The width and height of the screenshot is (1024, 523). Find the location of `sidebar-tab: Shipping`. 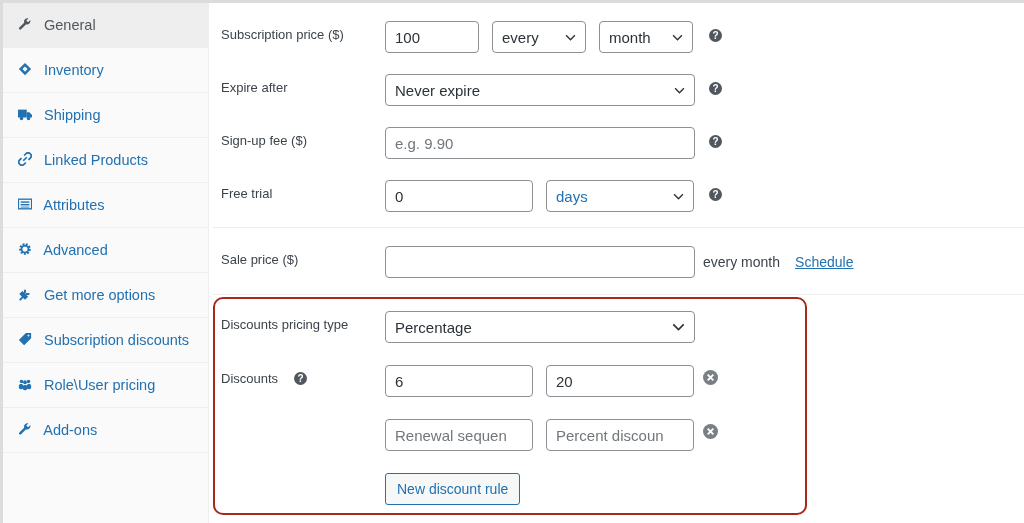

sidebar-tab: Shipping is located at coordinates (105, 115).